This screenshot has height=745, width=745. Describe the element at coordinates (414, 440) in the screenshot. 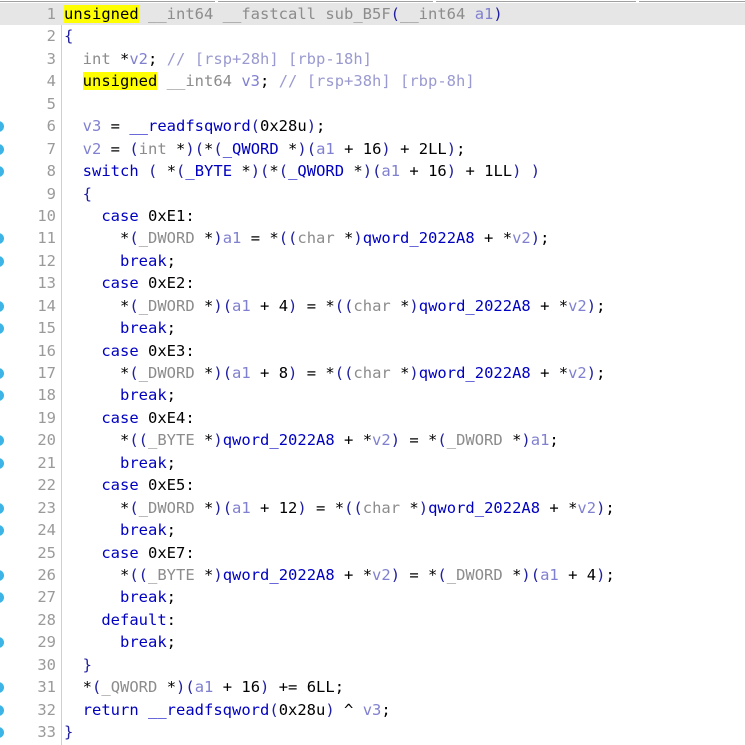

I see `token-punct: =` at that location.